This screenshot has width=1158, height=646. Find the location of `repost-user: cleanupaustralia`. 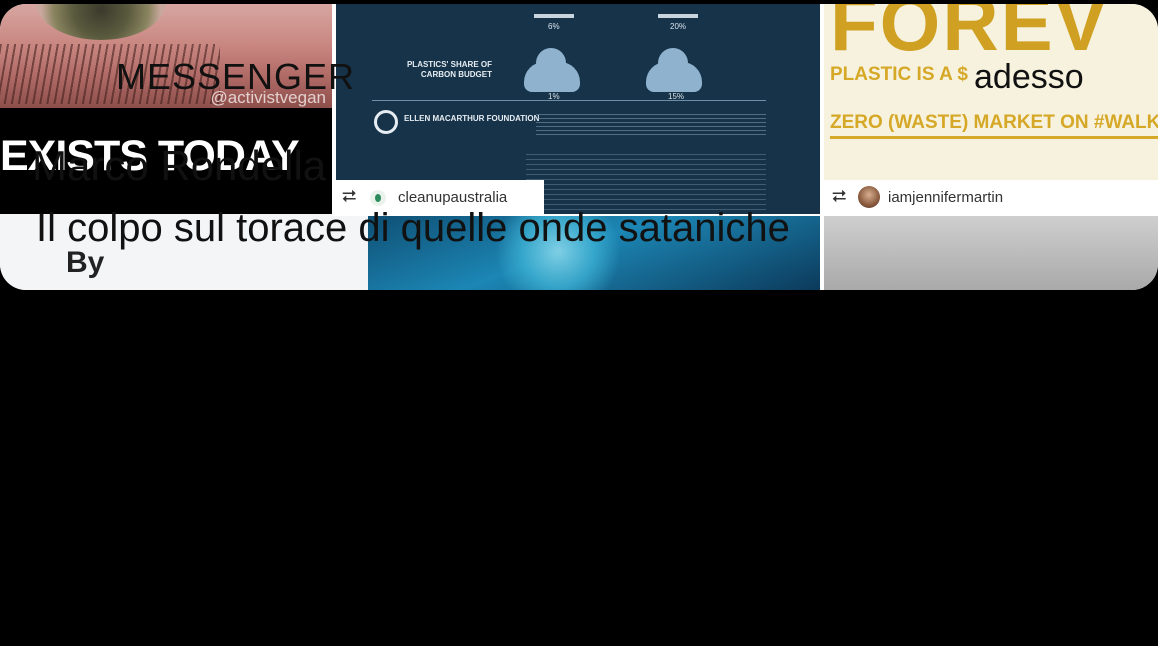

repost-user: cleanupaustralia is located at coordinates (453, 197).